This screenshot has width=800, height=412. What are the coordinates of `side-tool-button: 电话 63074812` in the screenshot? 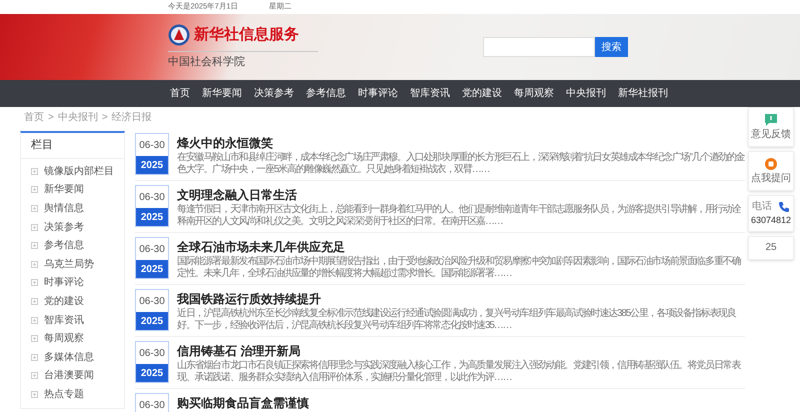 It's located at (771, 213).